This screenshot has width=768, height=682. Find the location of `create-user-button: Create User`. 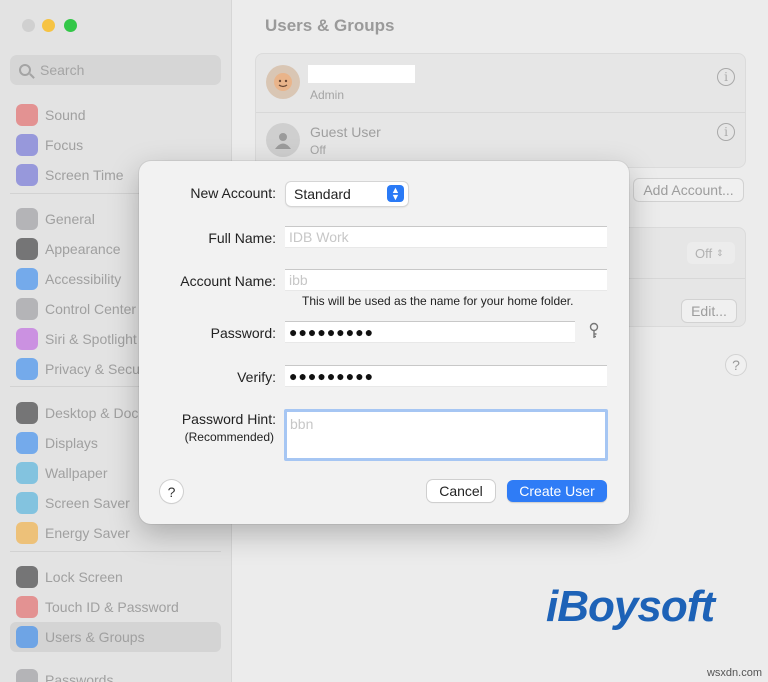

create-user-button: Create User is located at coordinates (557, 491).